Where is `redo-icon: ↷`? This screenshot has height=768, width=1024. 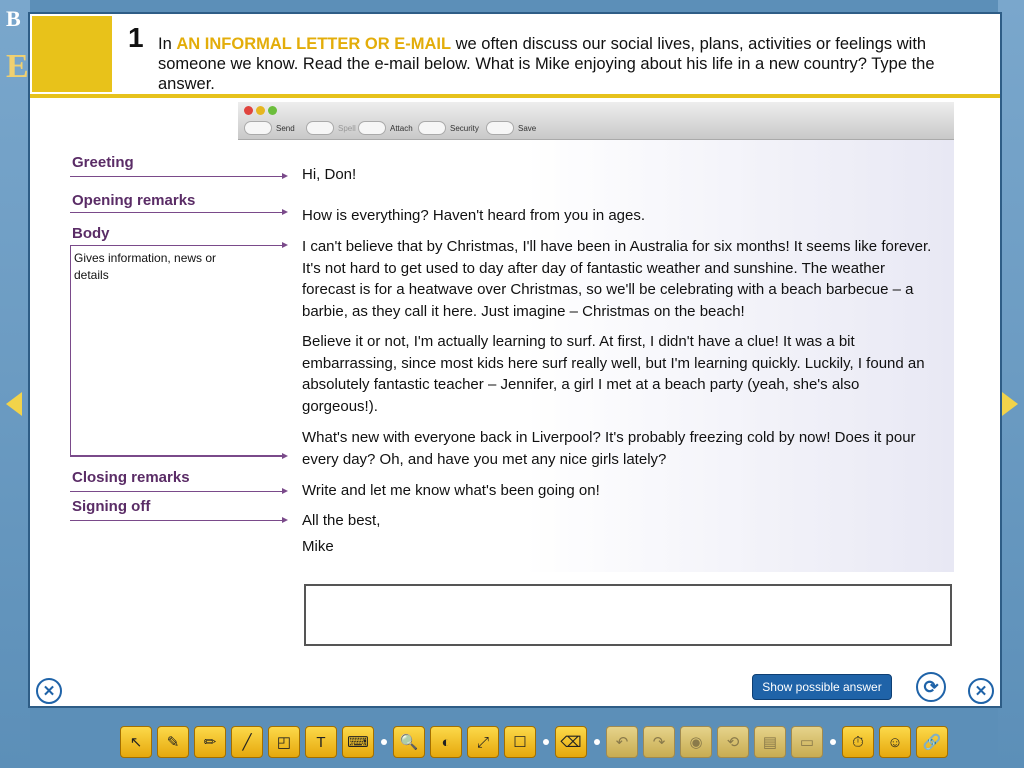
redo-icon: ↷ is located at coordinates (659, 742).